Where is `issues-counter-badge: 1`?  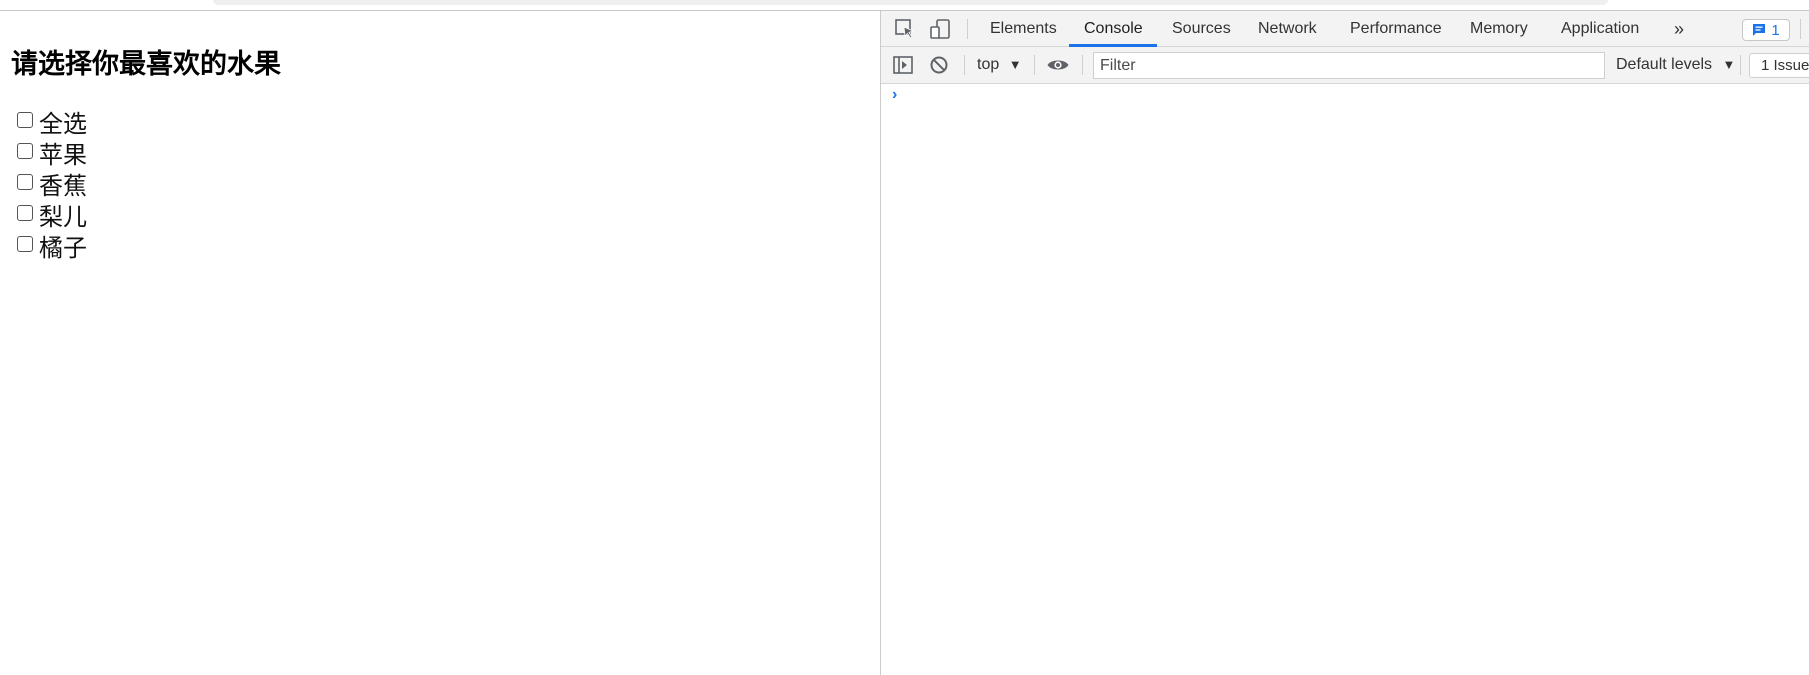
issues-counter-badge: 1 is located at coordinates (1766, 30).